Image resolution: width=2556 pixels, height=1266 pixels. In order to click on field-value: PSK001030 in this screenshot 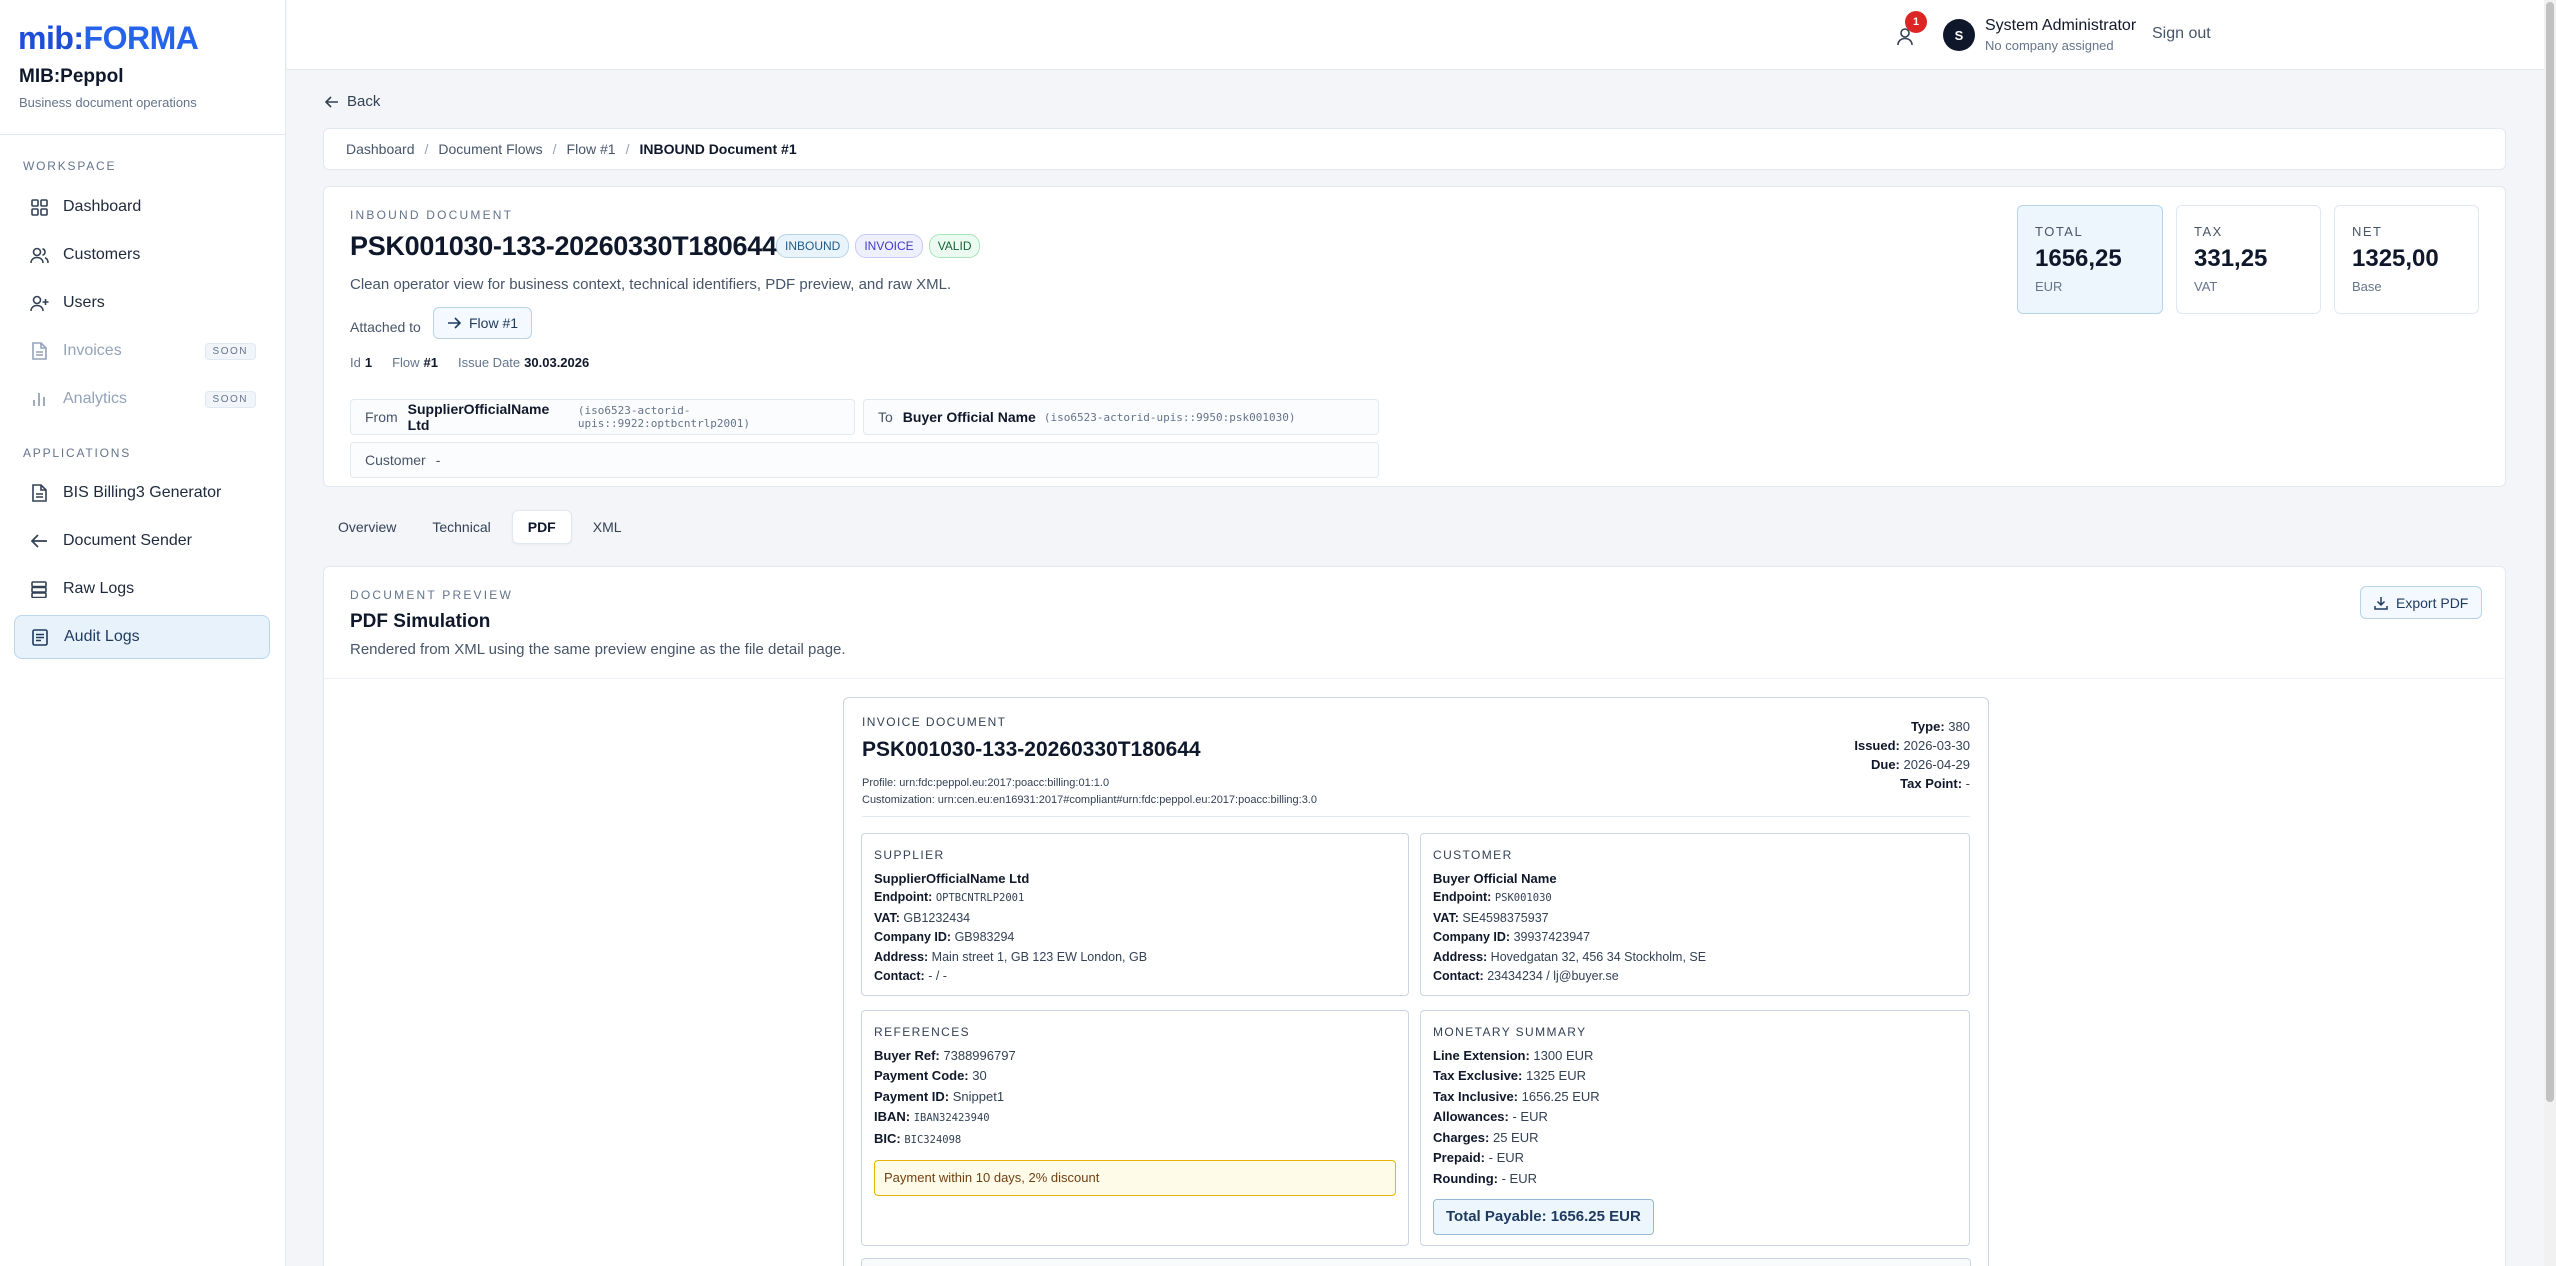, I will do `click(1523, 898)`.